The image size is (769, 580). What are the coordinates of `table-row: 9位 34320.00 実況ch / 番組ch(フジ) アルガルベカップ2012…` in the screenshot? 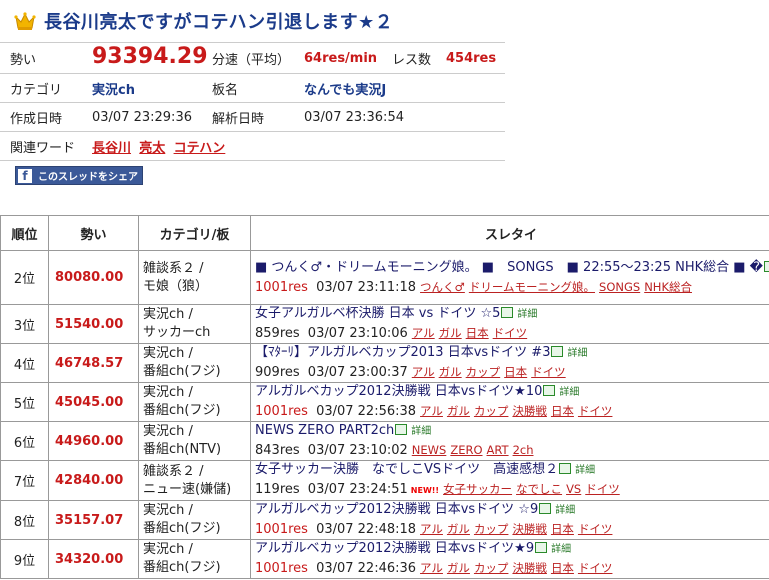 It's located at (384, 559).